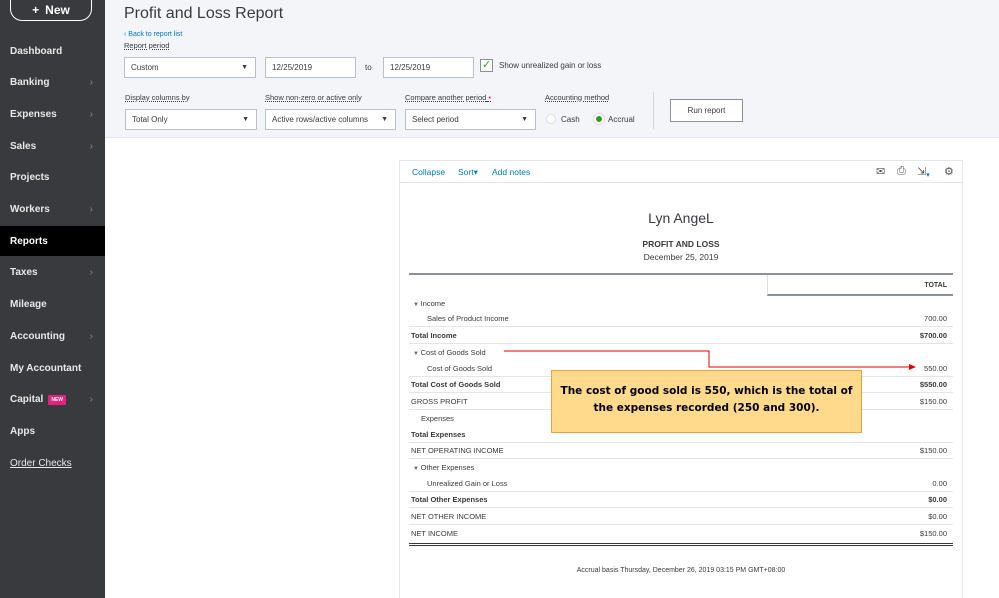  Describe the element at coordinates (710, 360) in the screenshot. I see `annotation-arrow` at that location.